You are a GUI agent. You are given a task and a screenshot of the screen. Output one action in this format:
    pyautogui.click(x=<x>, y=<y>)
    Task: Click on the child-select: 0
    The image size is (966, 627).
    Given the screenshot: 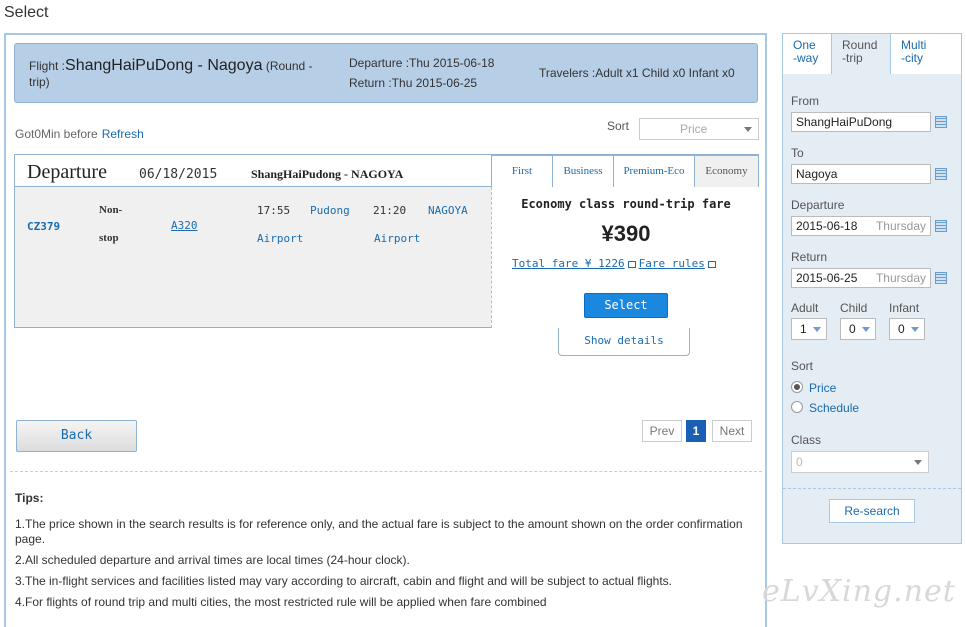 What is the action you would take?
    pyautogui.click(x=858, y=329)
    